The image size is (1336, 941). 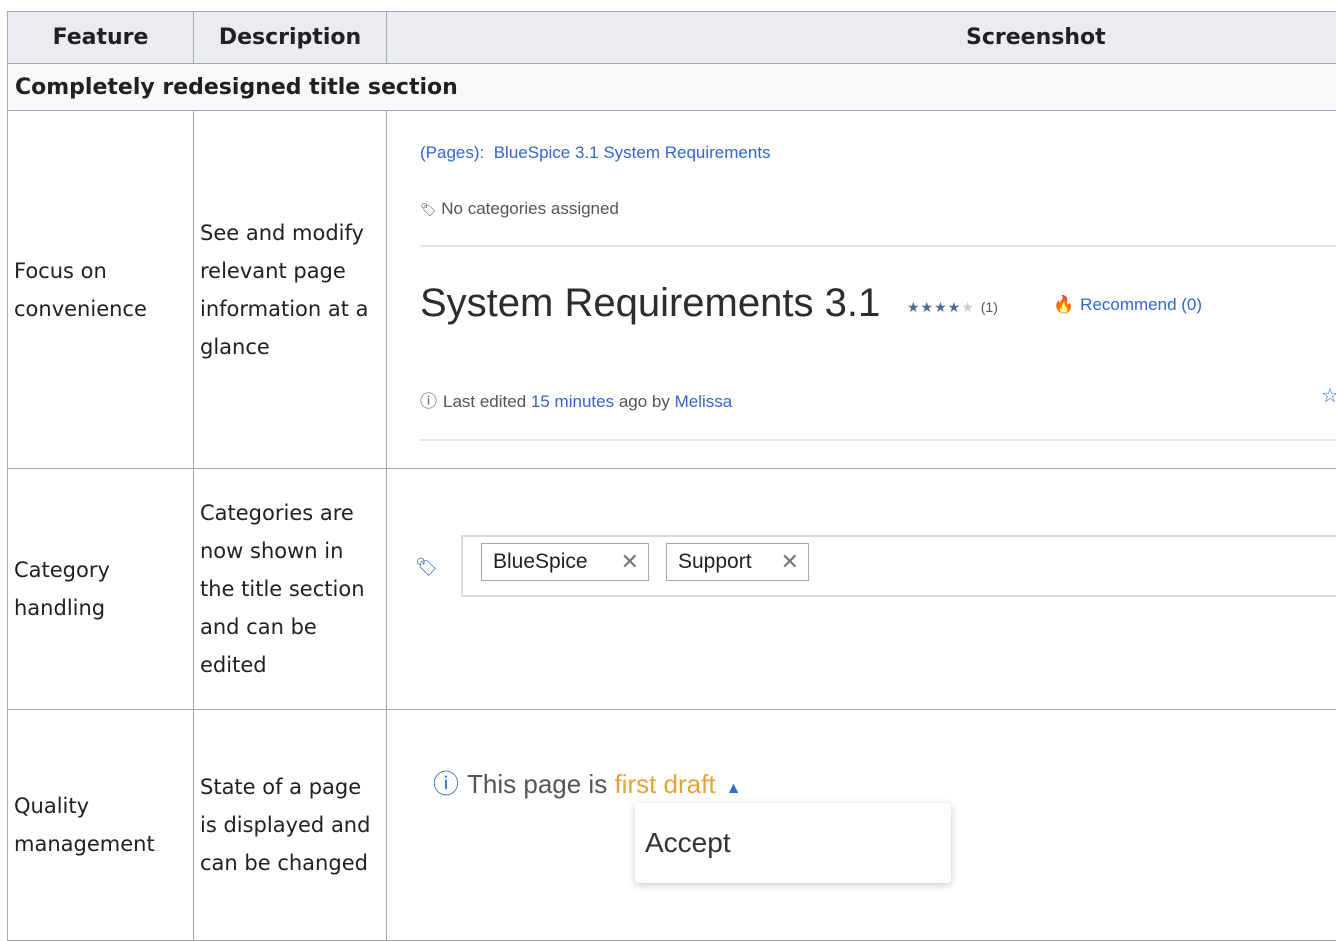 I want to click on header-feature: Feature, so click(x=101, y=38).